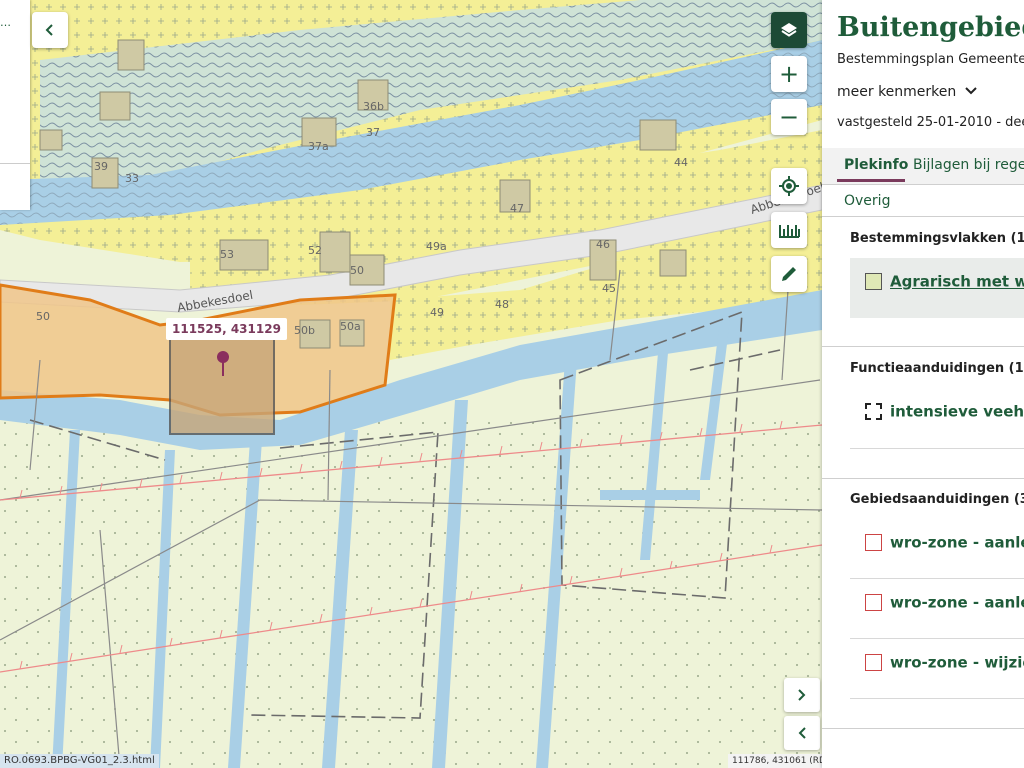 The height and width of the screenshot is (768, 1024). I want to click on pencil-icon, so click(789, 274).